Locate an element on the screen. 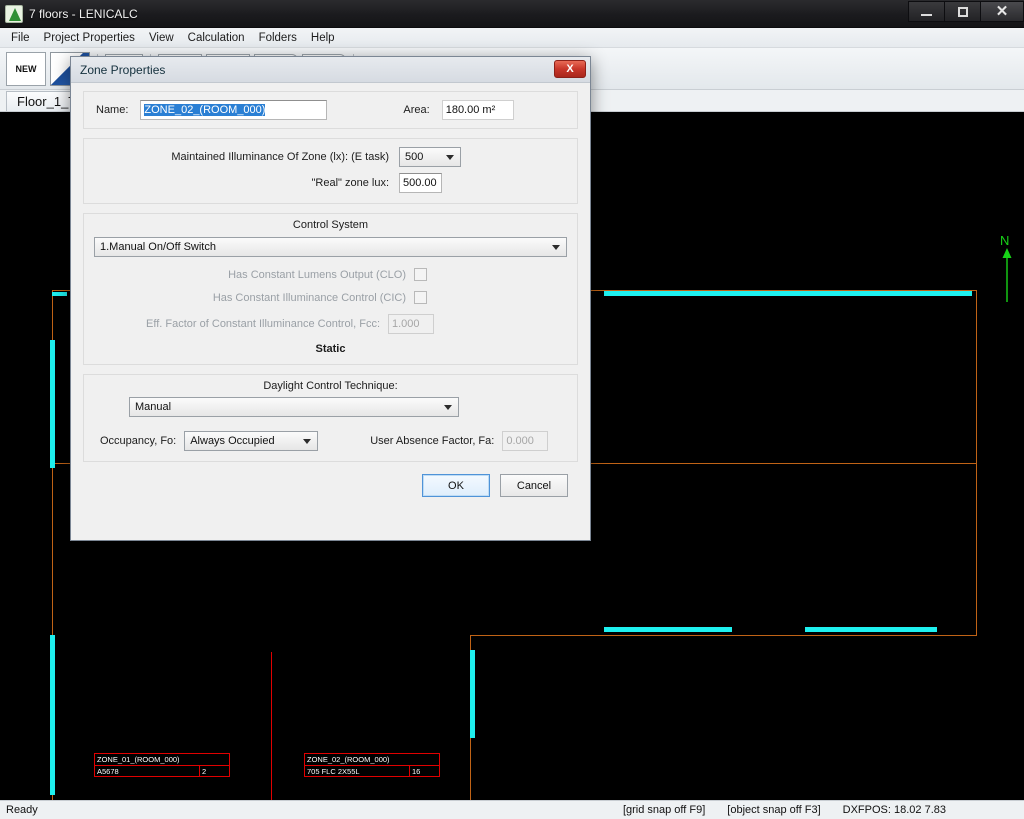  wall-top-left-stub is located at coordinates (59, 294).